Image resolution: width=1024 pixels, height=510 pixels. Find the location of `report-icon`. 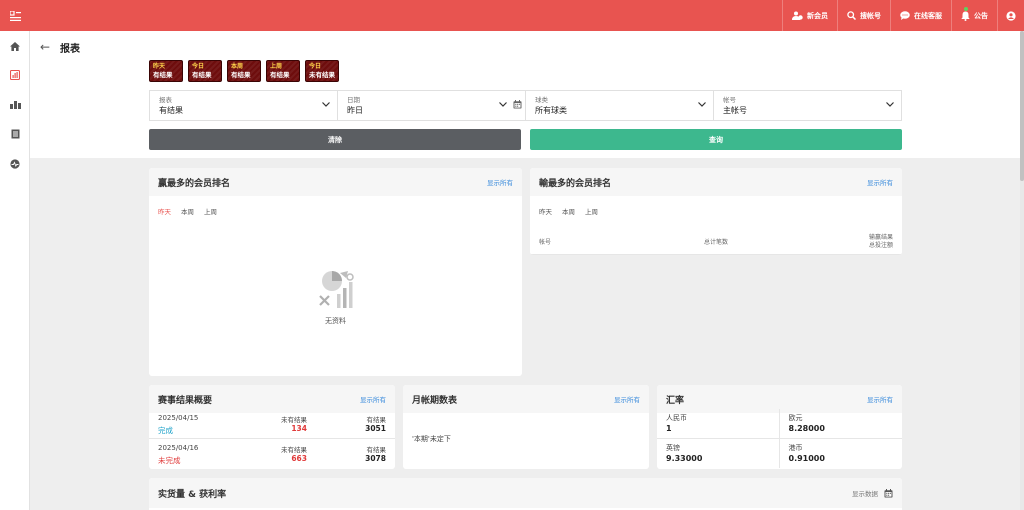

report-icon is located at coordinates (15, 75).